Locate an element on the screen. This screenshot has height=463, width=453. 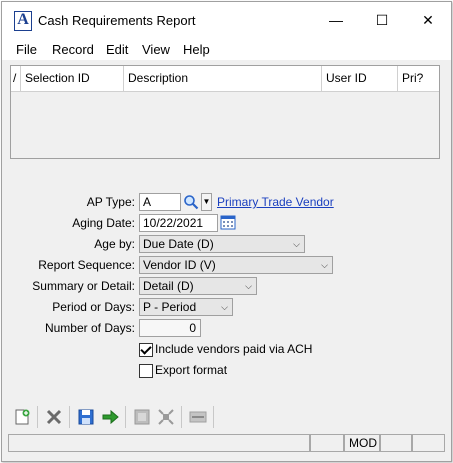
col-user-id: User ID is located at coordinates (360, 78).